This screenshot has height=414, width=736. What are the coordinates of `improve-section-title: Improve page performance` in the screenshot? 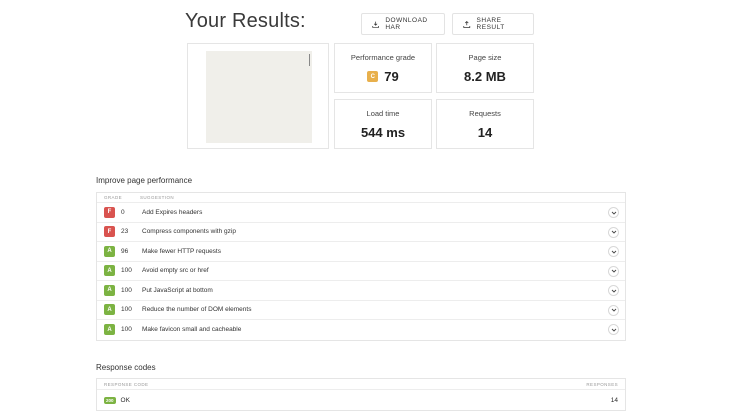 It's located at (144, 180).